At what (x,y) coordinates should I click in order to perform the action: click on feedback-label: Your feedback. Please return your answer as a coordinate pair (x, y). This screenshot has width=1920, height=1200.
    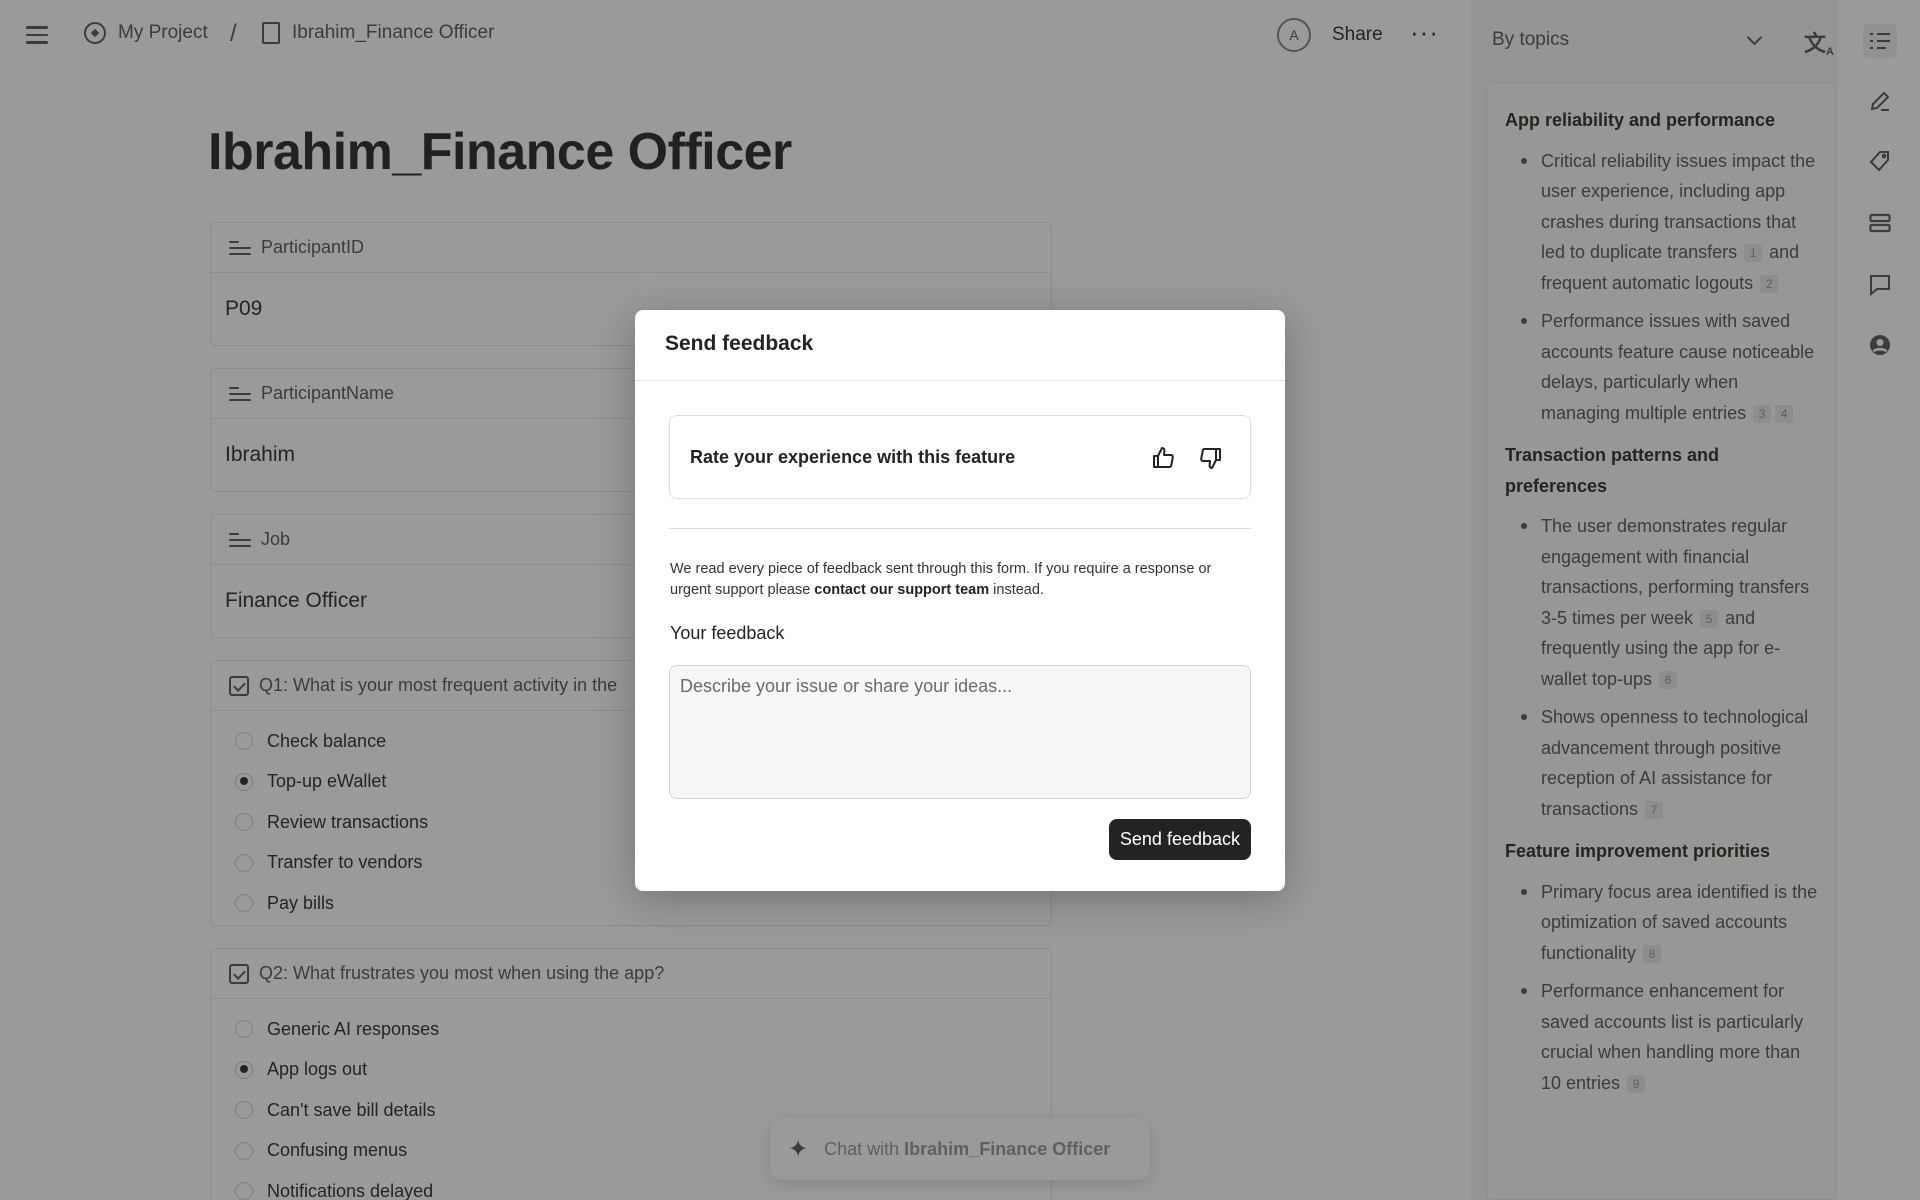
    Looking at the image, I should click on (727, 633).